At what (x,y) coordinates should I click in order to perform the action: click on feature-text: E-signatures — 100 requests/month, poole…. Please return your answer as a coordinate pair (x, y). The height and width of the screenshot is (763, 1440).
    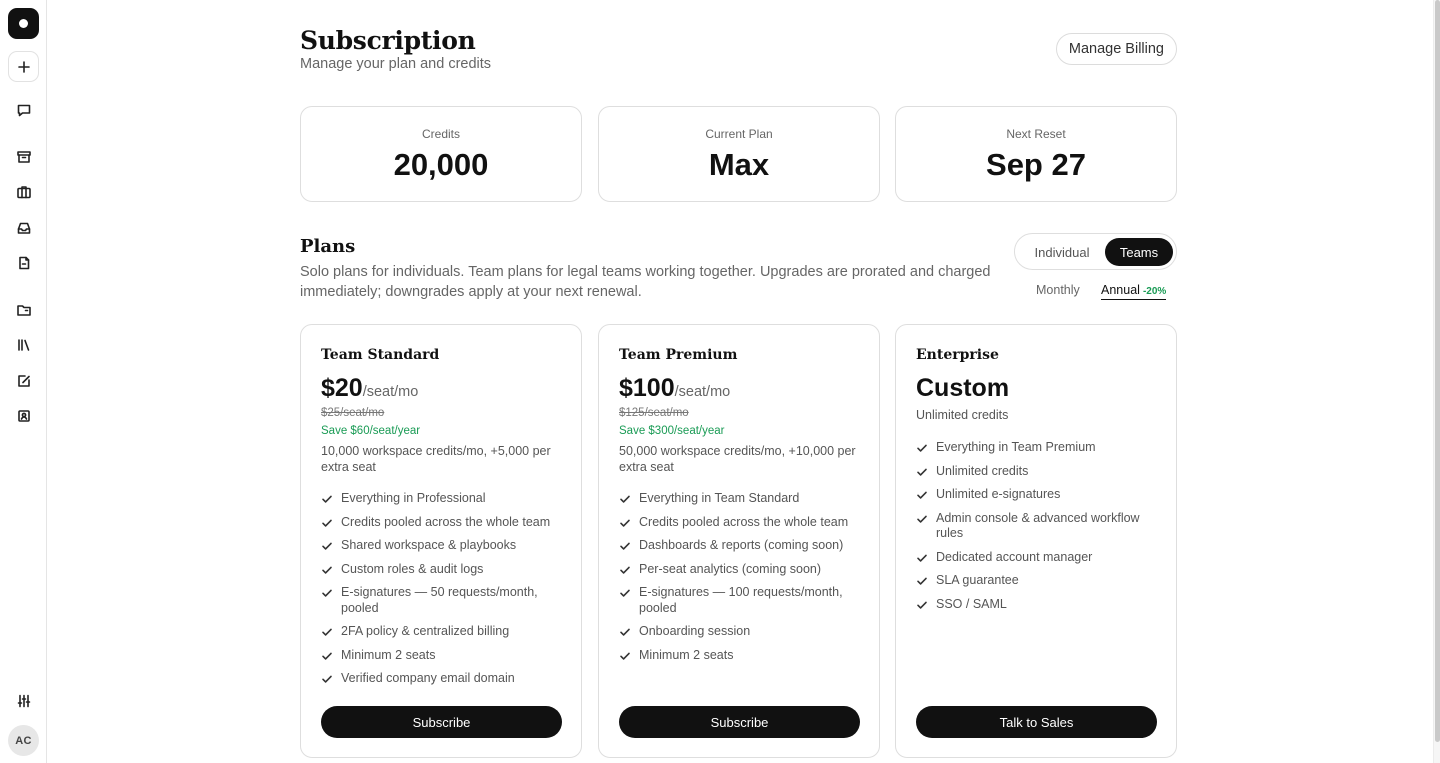
    Looking at the image, I should click on (741, 600).